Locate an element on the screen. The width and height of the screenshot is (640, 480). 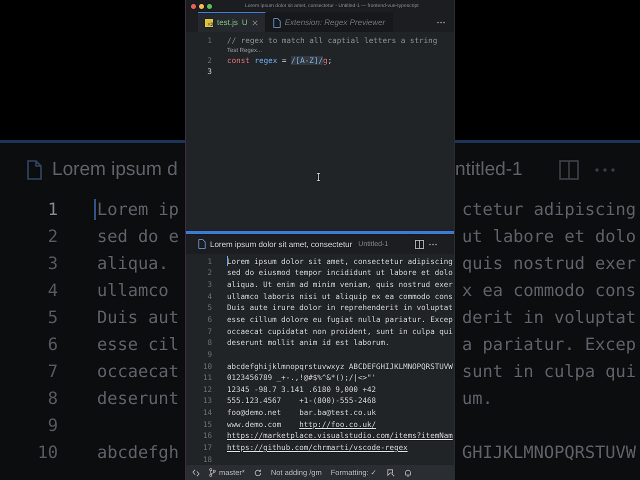
line-number: 3 is located at coordinates (52, 264).